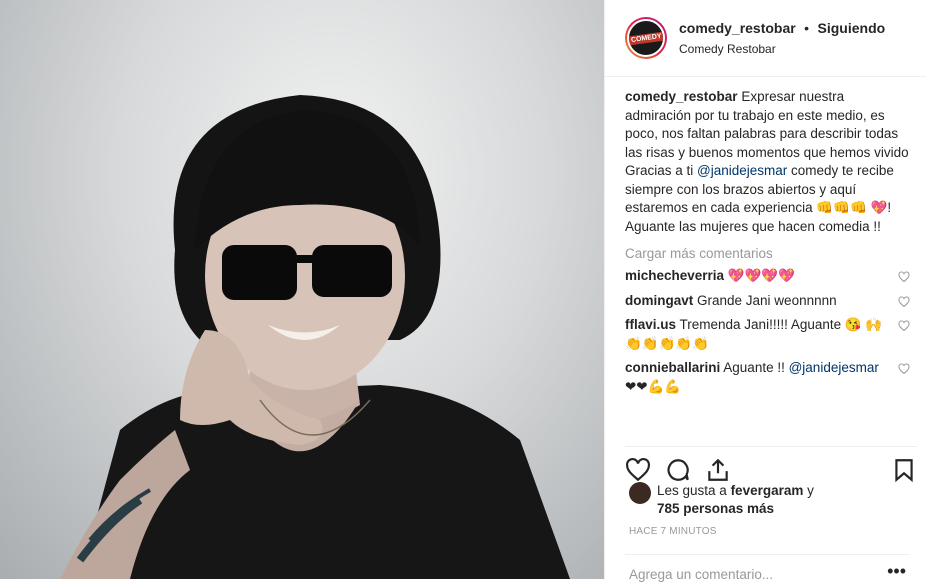 Image resolution: width=926 pixels, height=582 pixels. I want to click on likes-middle: y, so click(808, 490).